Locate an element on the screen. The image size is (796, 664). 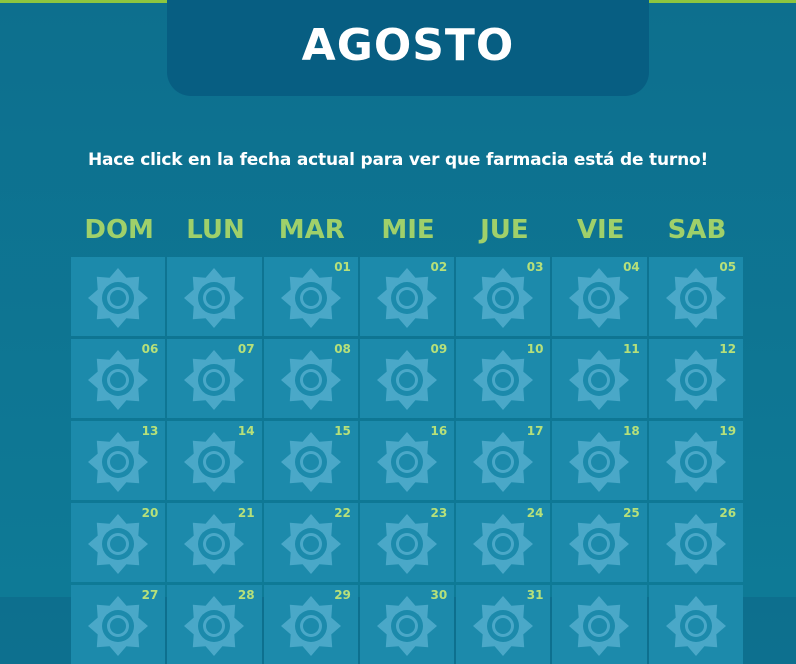
weekday-thursday: JUE is located at coordinates (504, 230).